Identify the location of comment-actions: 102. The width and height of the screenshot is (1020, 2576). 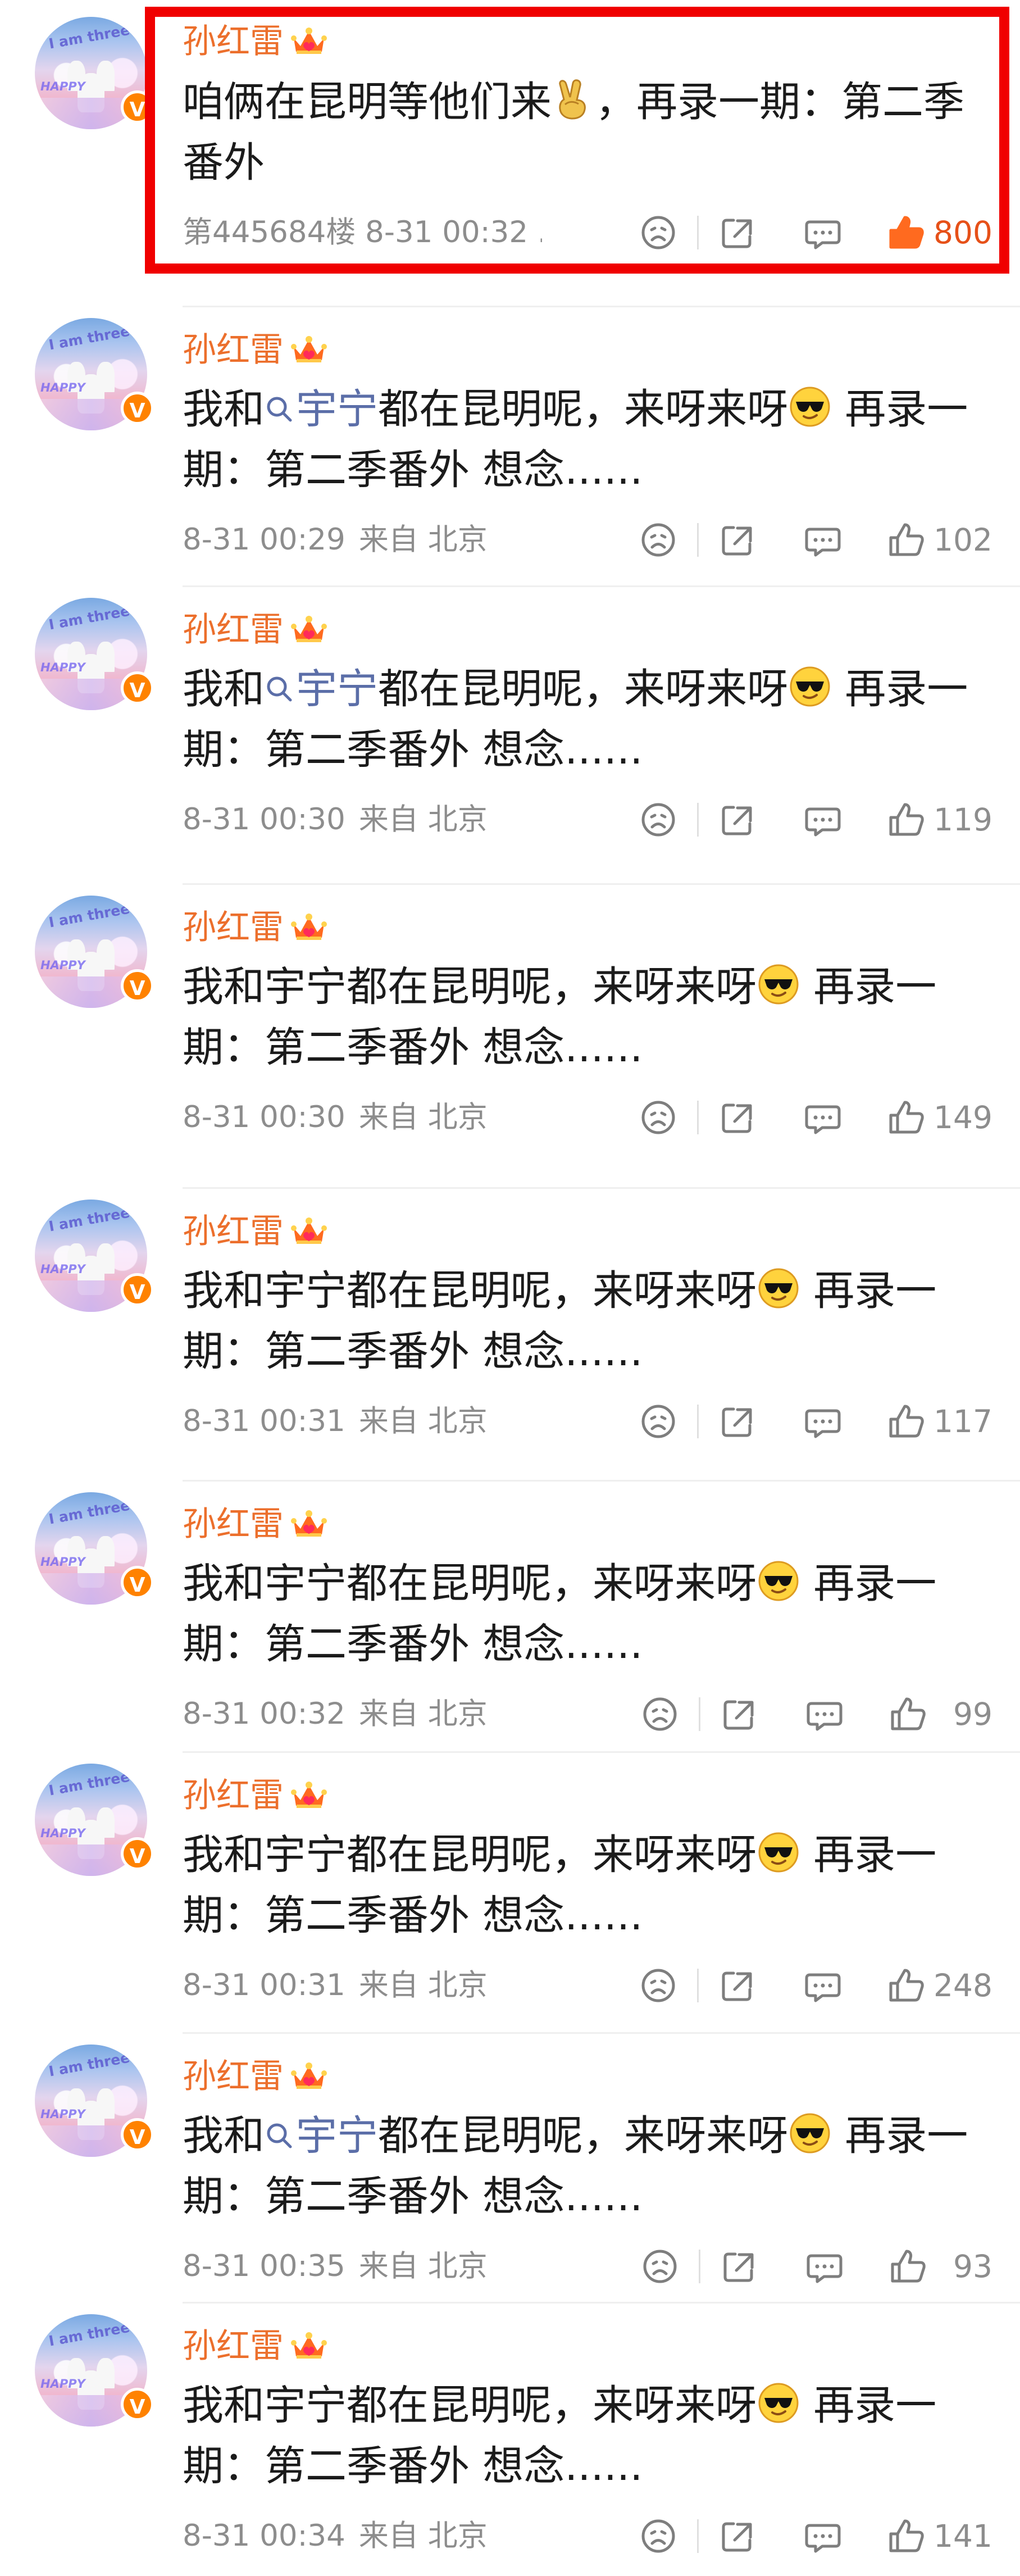
(815, 540).